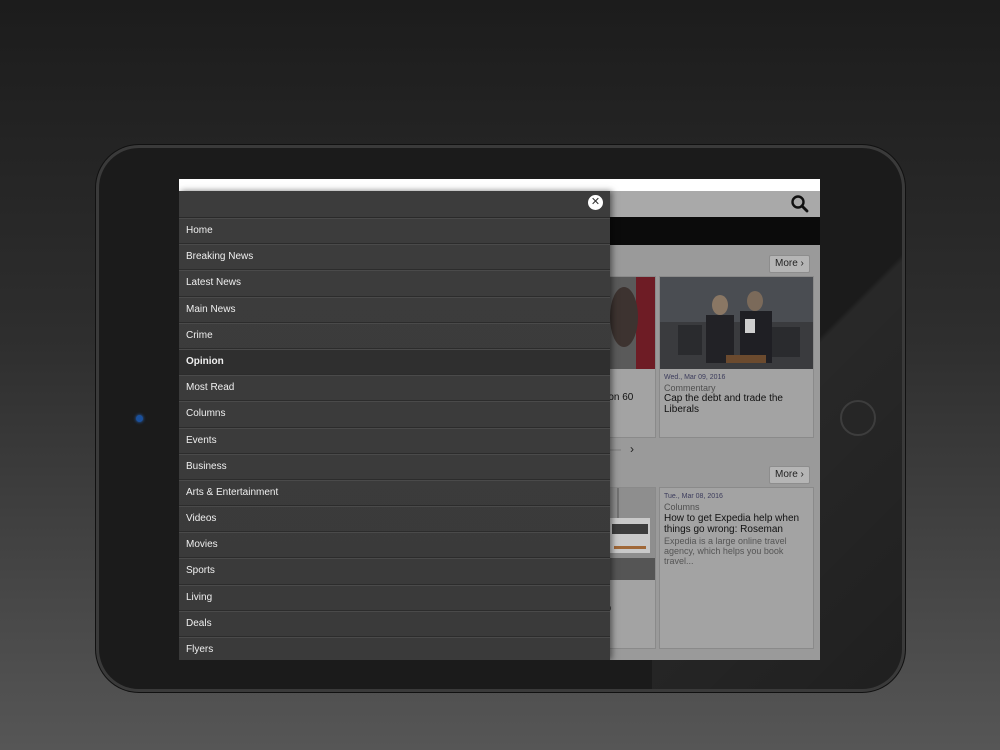 Image resolution: width=1000 pixels, height=750 pixels. Describe the element at coordinates (394, 283) in the screenshot. I see `menu-item-latest-news: Latest News` at that location.